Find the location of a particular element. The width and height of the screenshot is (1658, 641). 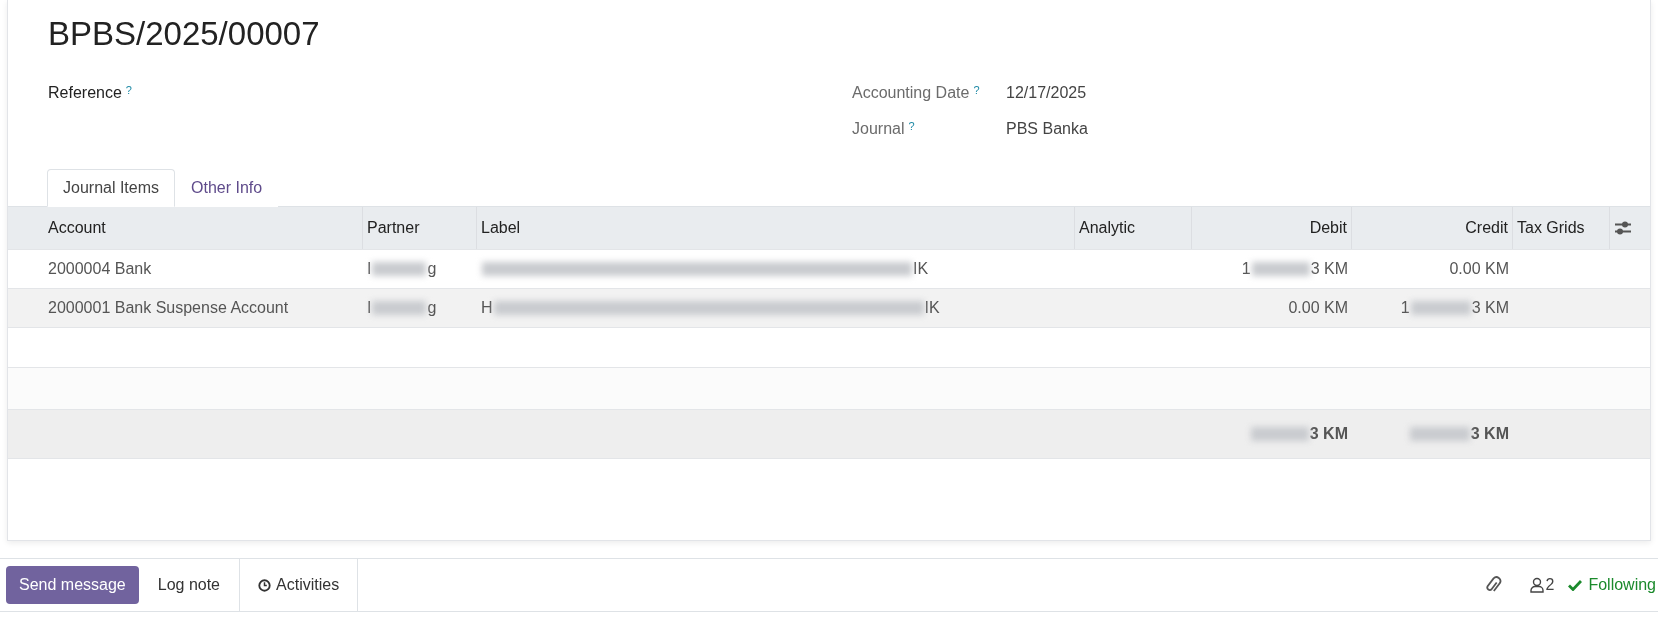

chatter-button: Send message is located at coordinates (72, 585).